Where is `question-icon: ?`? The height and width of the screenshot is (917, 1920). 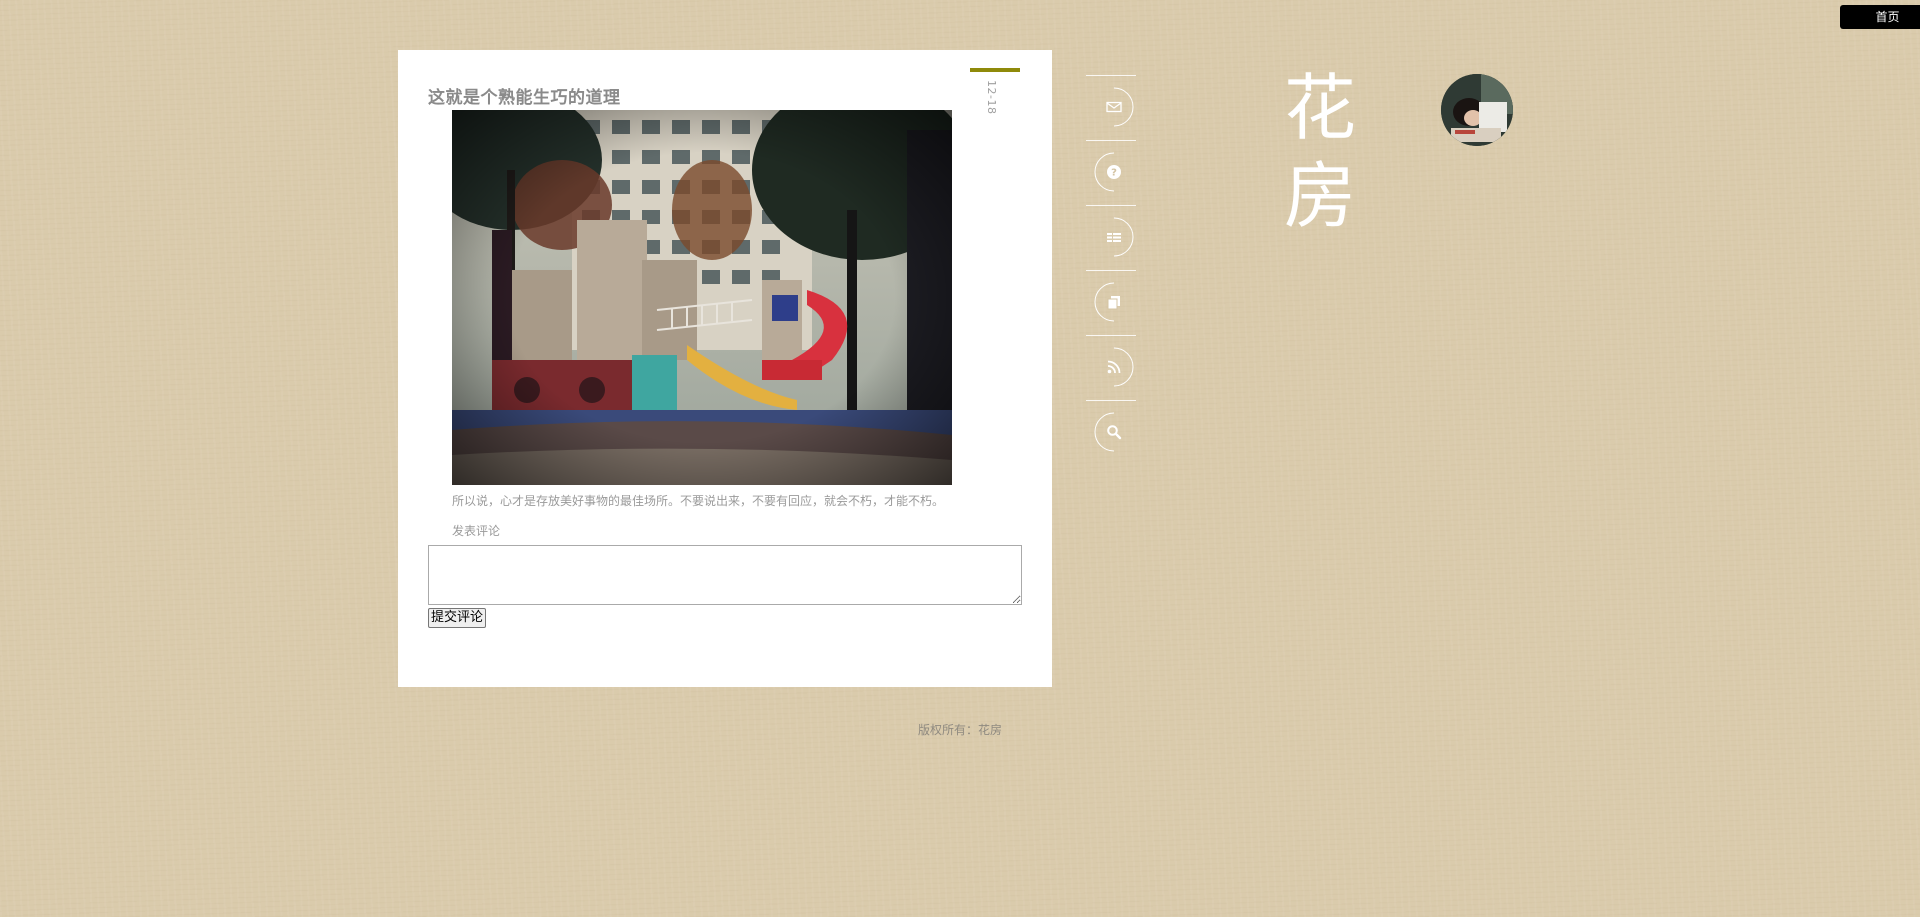
question-icon: ? is located at coordinates (1114, 172).